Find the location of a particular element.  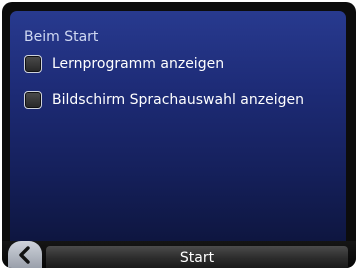

sprachauswahl-checkbox is located at coordinates (33, 100).